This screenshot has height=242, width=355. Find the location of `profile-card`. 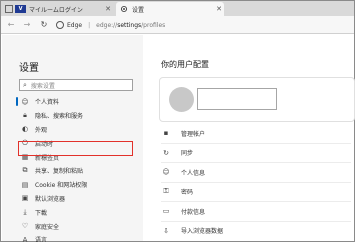

profile-card is located at coordinates (257, 99).